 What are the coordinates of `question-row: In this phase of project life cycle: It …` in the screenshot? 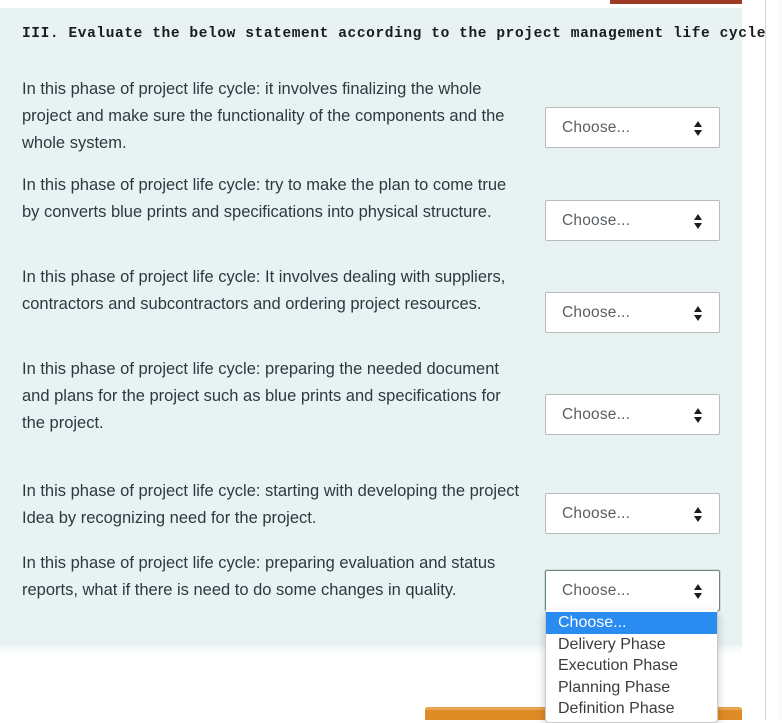 It's located at (371, 310).